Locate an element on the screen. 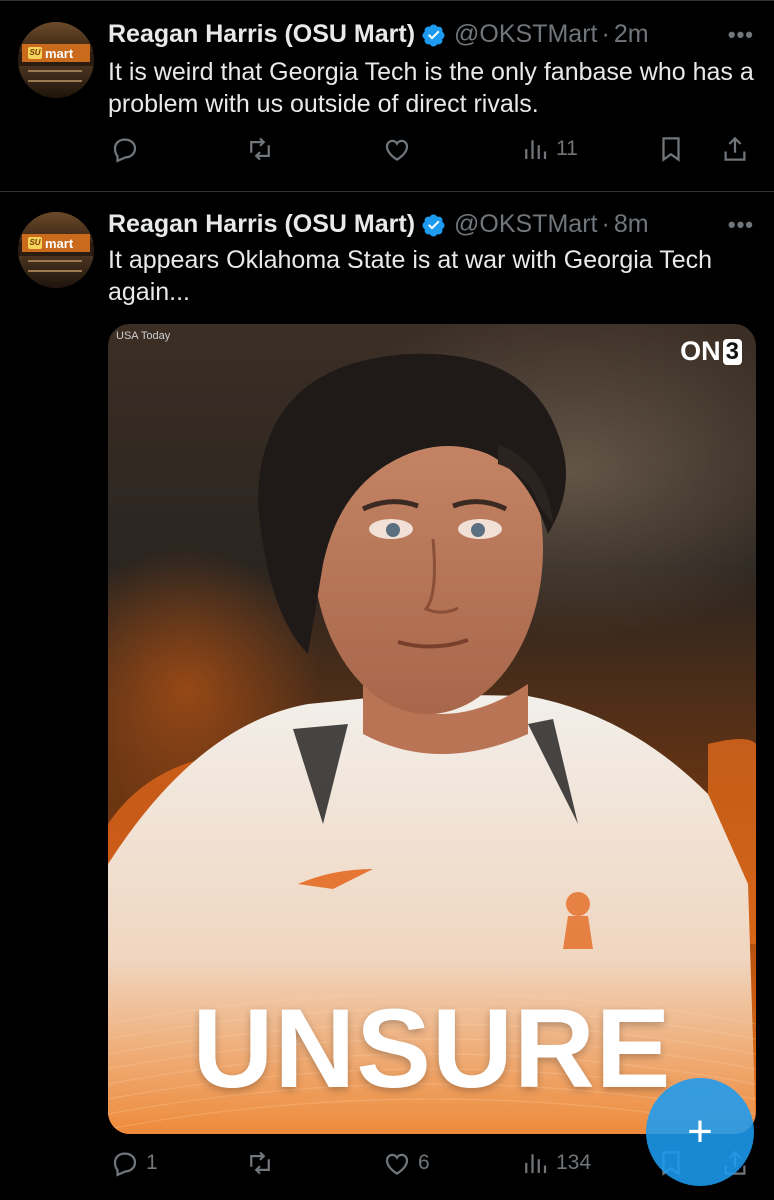 This screenshot has height=1200, width=774. tweet-header: Reagan Harris (OSU Mart) @OKSTMart · 8m is located at coordinates (378, 224).